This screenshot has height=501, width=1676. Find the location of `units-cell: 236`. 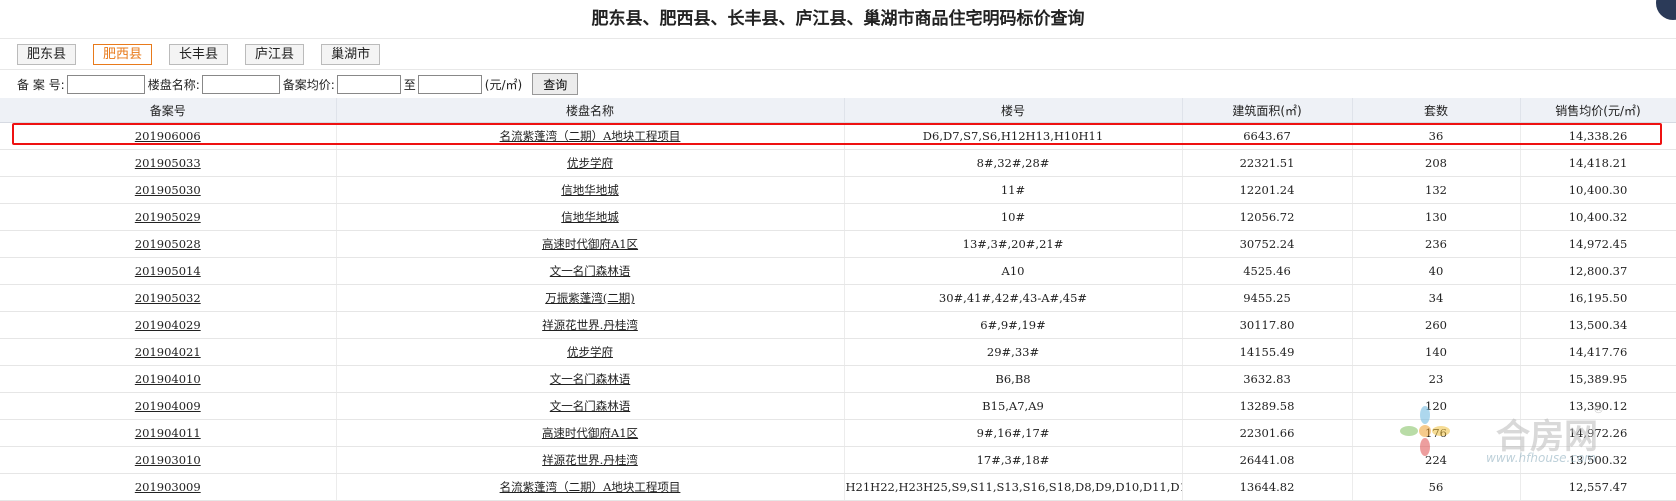

units-cell: 236 is located at coordinates (1436, 244).